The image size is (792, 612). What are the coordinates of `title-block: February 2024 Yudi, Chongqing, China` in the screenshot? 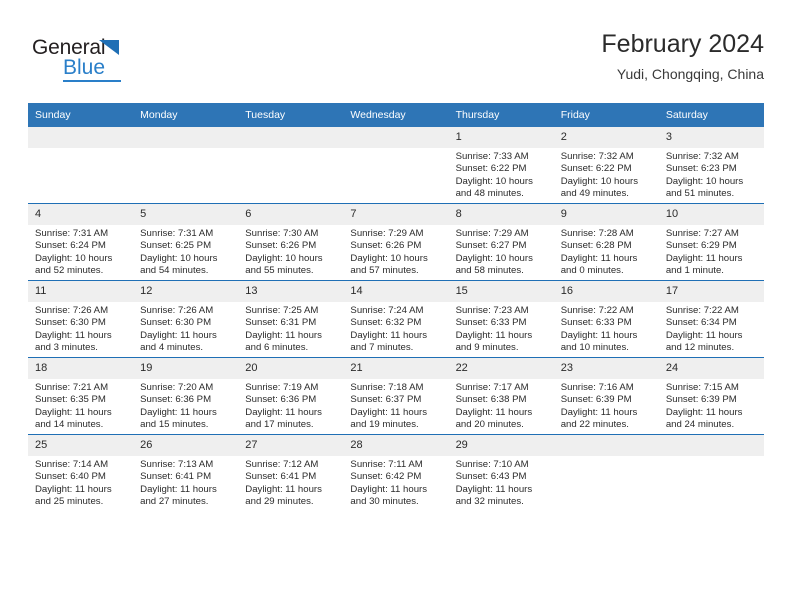 It's located at (682, 56).